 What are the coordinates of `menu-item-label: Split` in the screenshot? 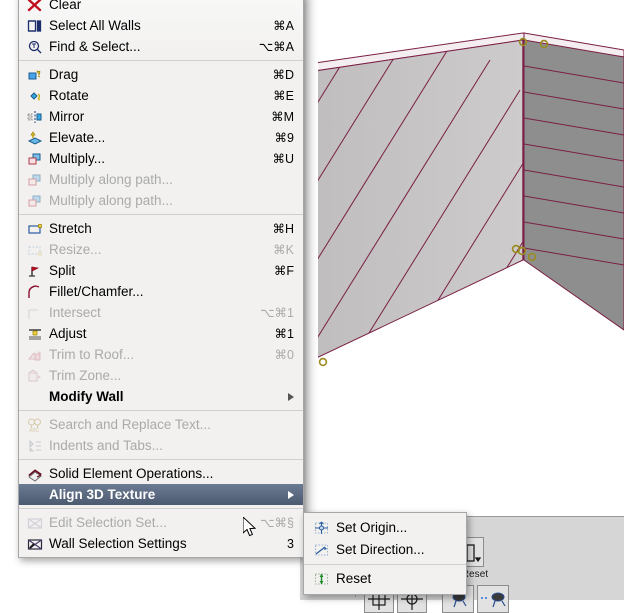 It's located at (62, 270).